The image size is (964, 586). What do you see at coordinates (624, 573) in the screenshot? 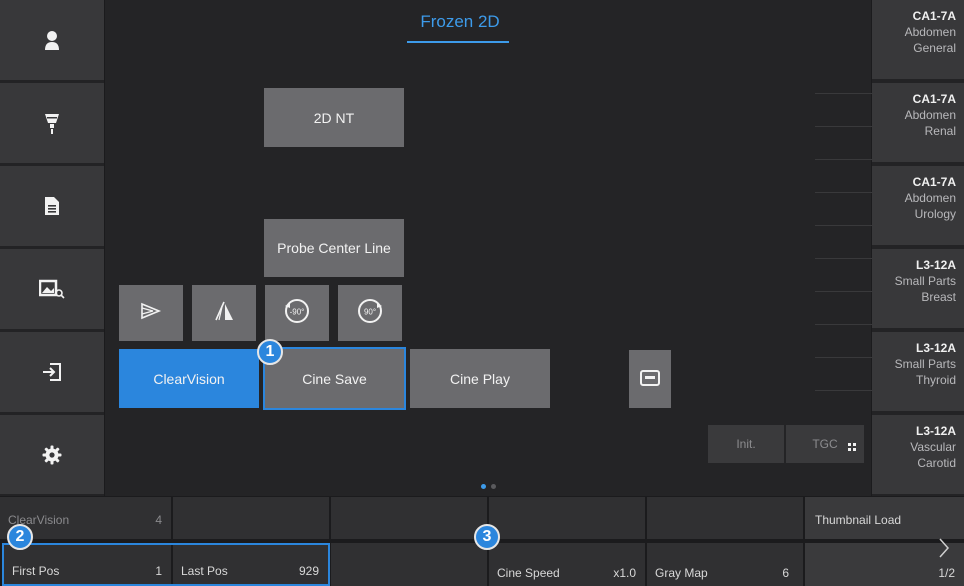
I see `softkey-value: x1.0` at bounding box center [624, 573].